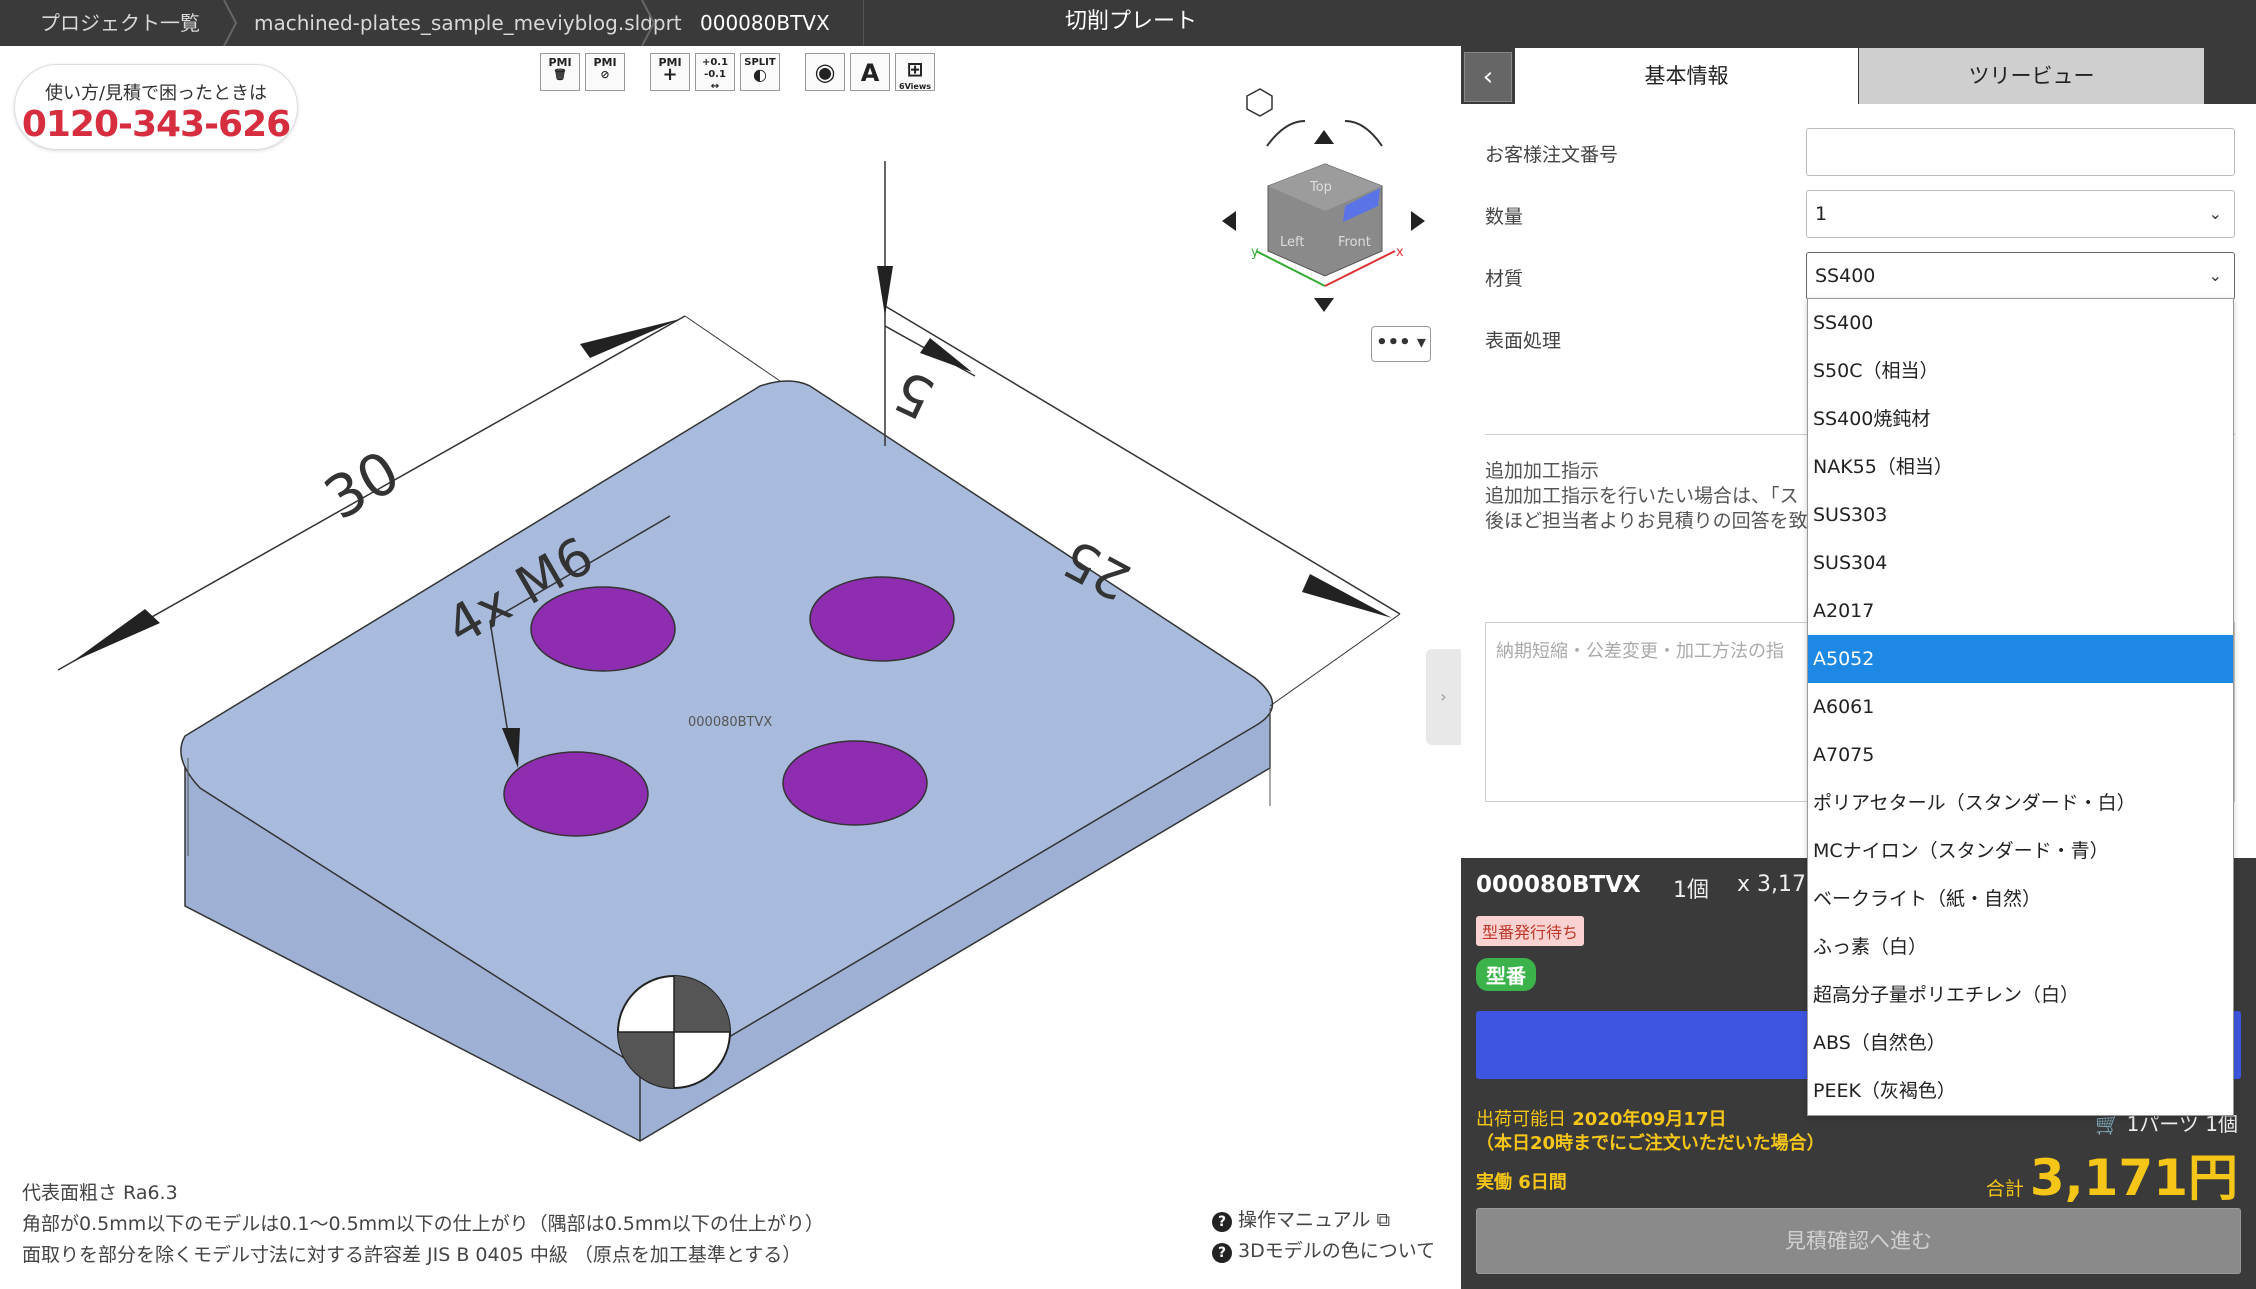 Image resolution: width=2256 pixels, height=1289 pixels. What do you see at coordinates (2020, 276) in the screenshot?
I see `material-select: SS400 ⌄` at bounding box center [2020, 276].